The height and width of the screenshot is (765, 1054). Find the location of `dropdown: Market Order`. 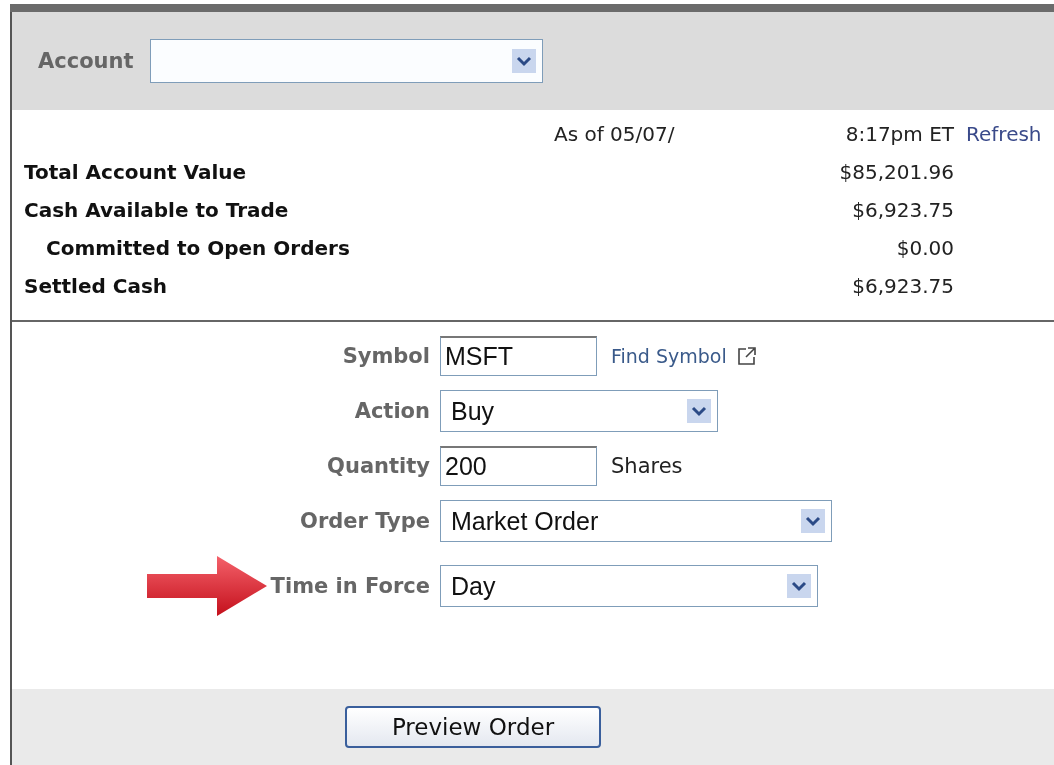

dropdown: Market Order is located at coordinates (636, 521).